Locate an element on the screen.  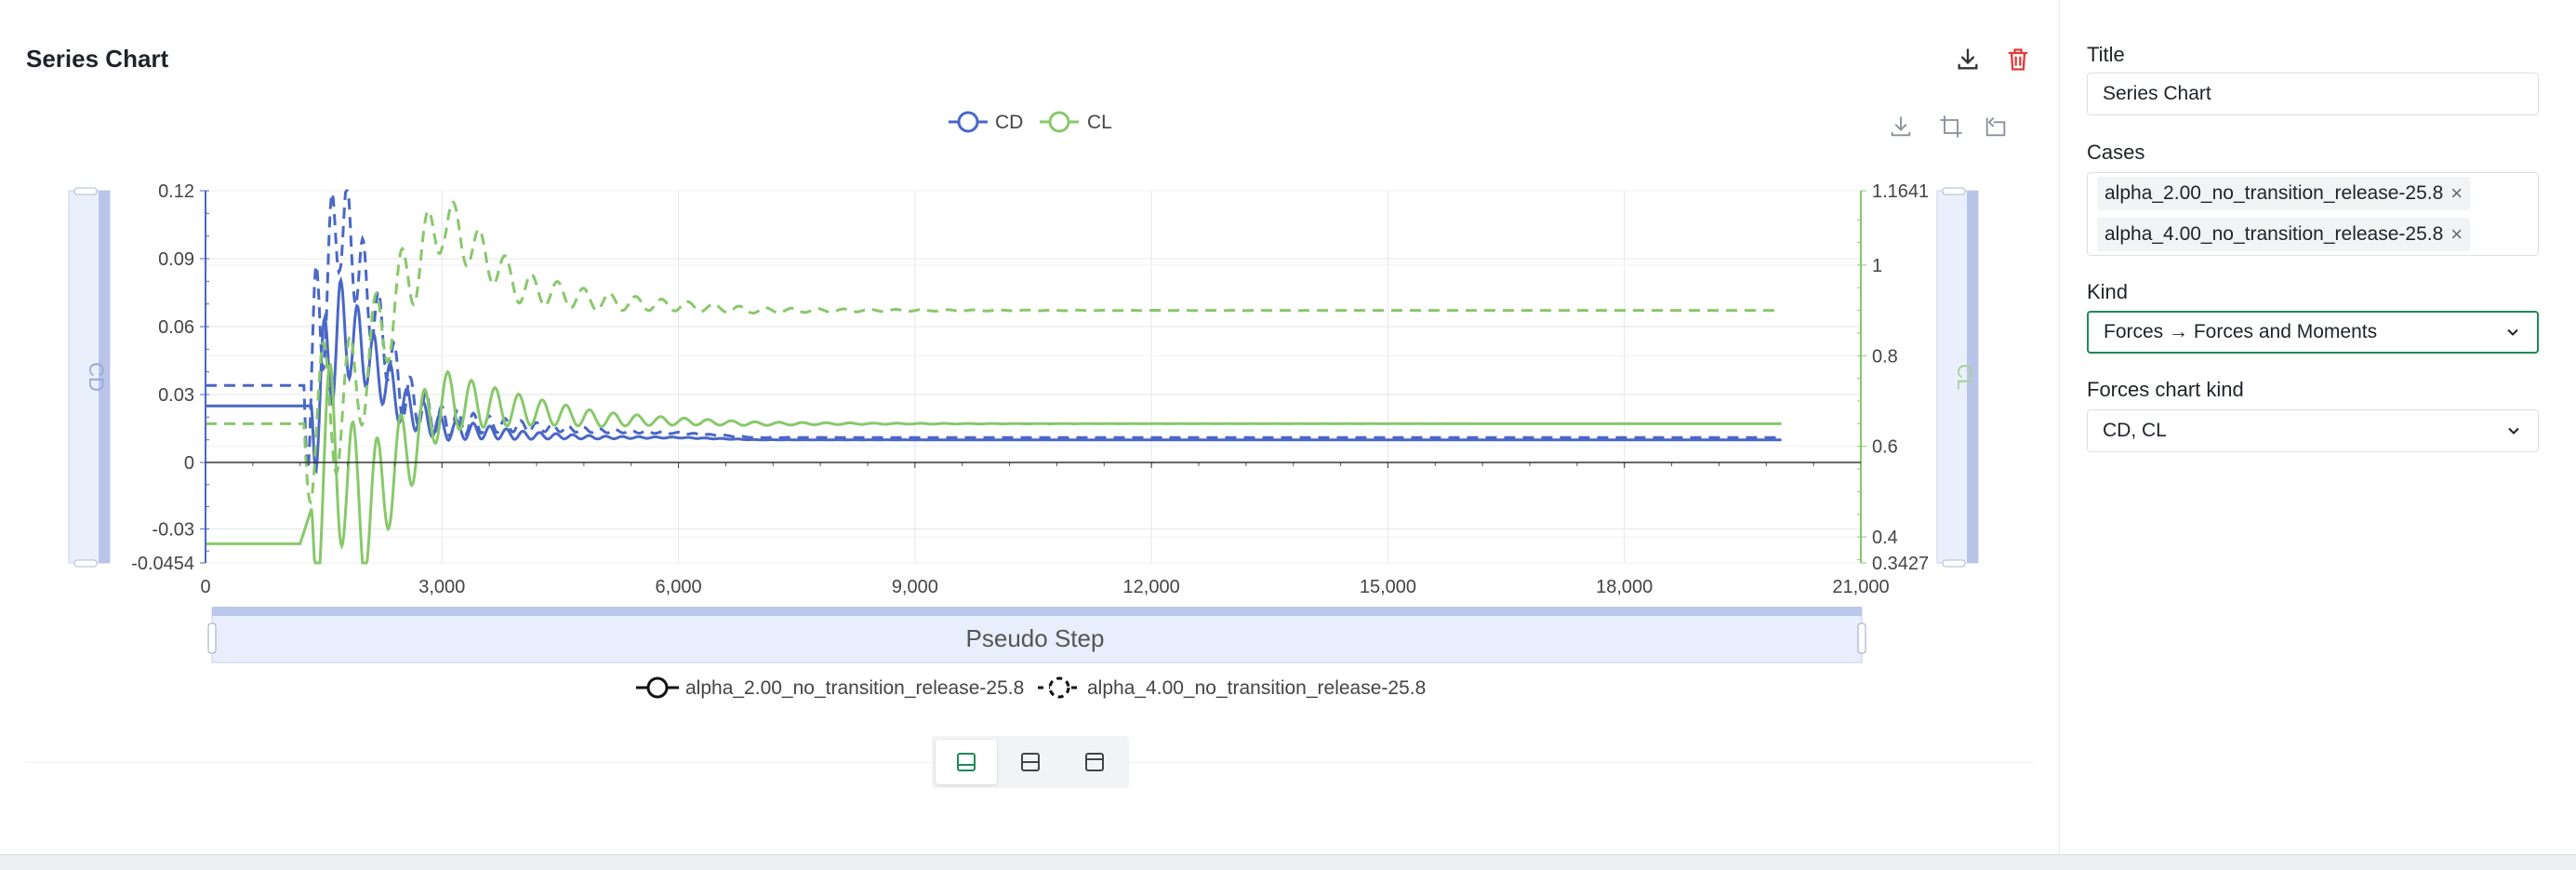
y-right-tick-label: 0.3427 is located at coordinates (1900, 564).